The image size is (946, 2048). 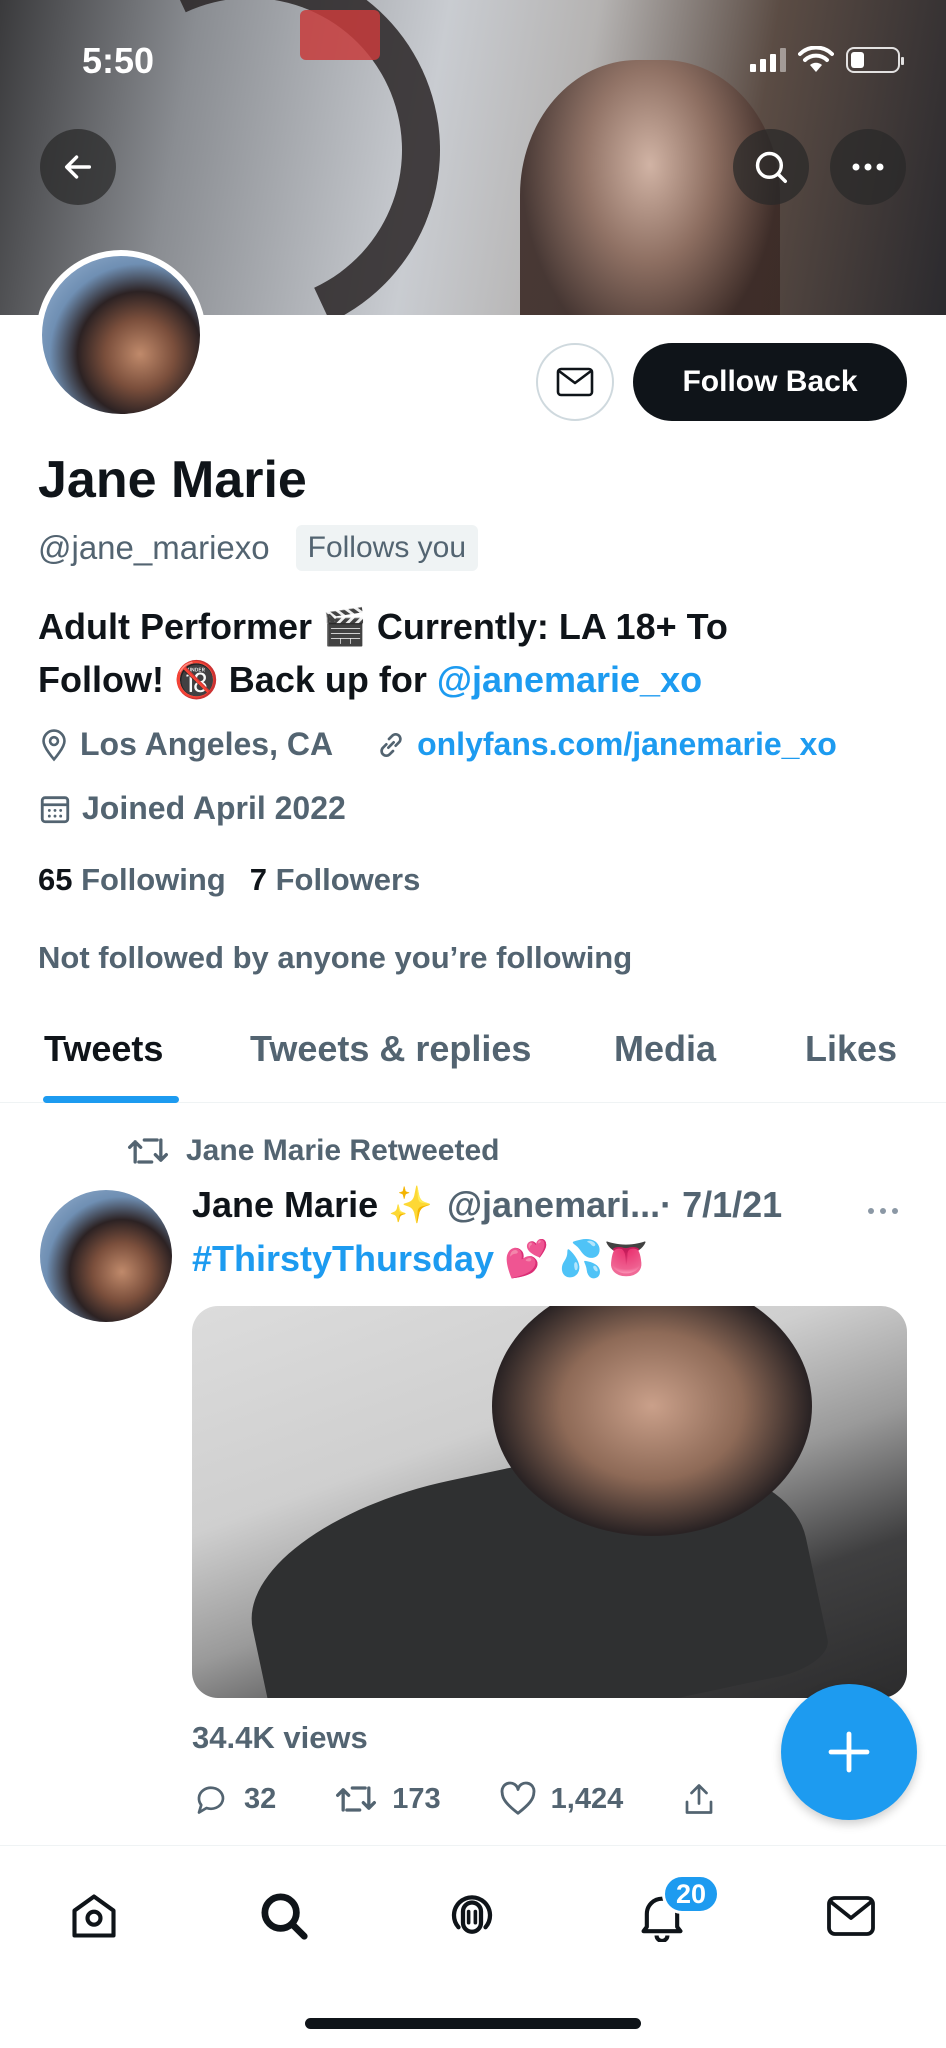 What do you see at coordinates (153, 879) in the screenshot?
I see `following-label: Following` at bounding box center [153, 879].